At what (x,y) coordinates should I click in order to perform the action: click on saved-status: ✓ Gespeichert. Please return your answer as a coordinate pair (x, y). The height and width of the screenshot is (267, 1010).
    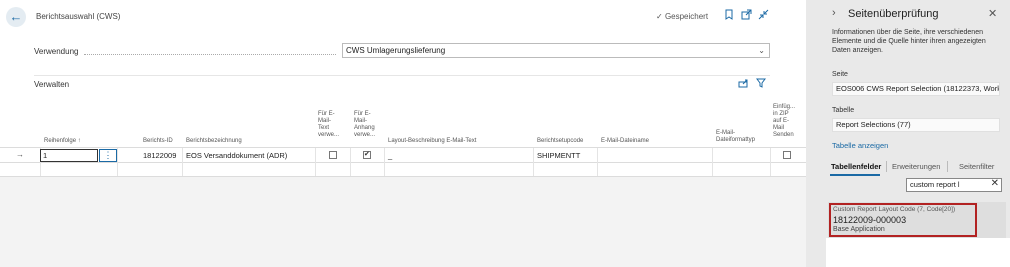
    Looking at the image, I should click on (682, 16).